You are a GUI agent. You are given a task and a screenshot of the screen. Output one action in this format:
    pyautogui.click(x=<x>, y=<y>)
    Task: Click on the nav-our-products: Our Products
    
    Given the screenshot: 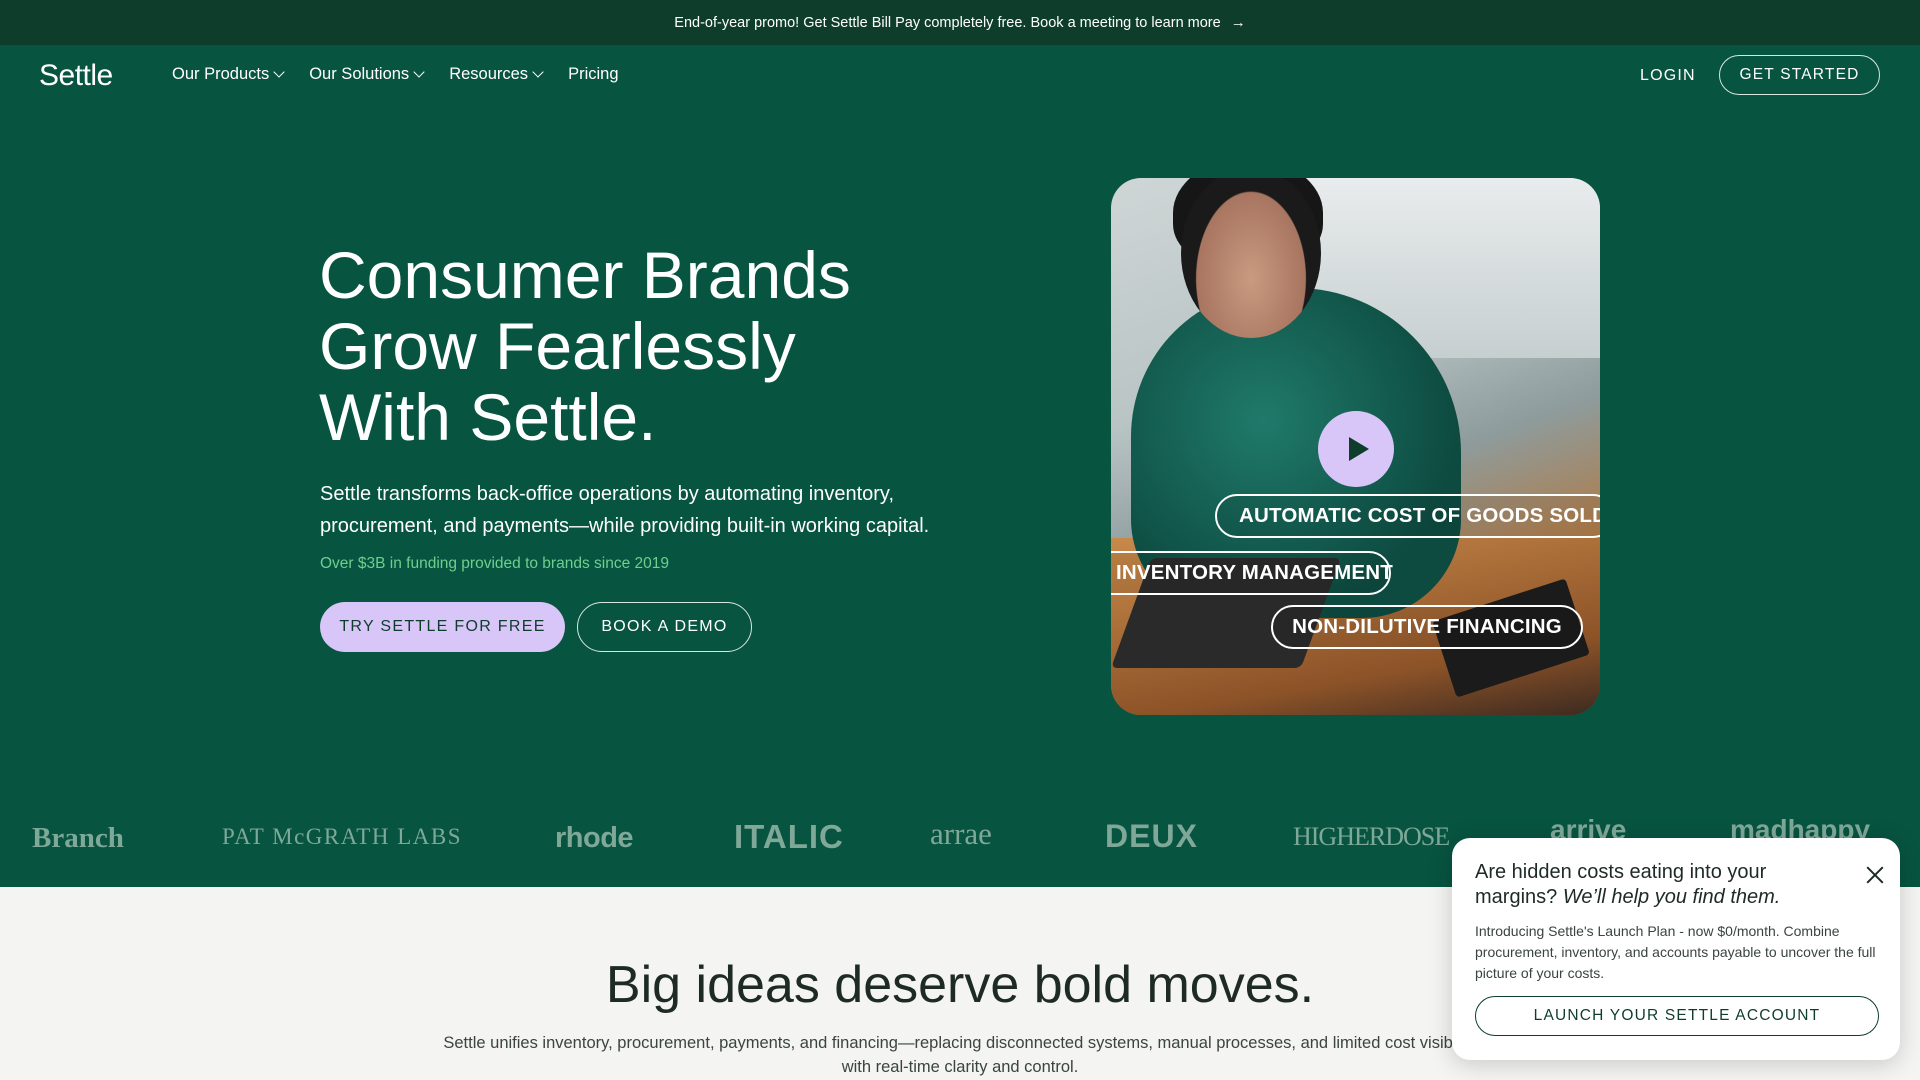 What is the action you would take?
    pyautogui.click(x=228, y=74)
    